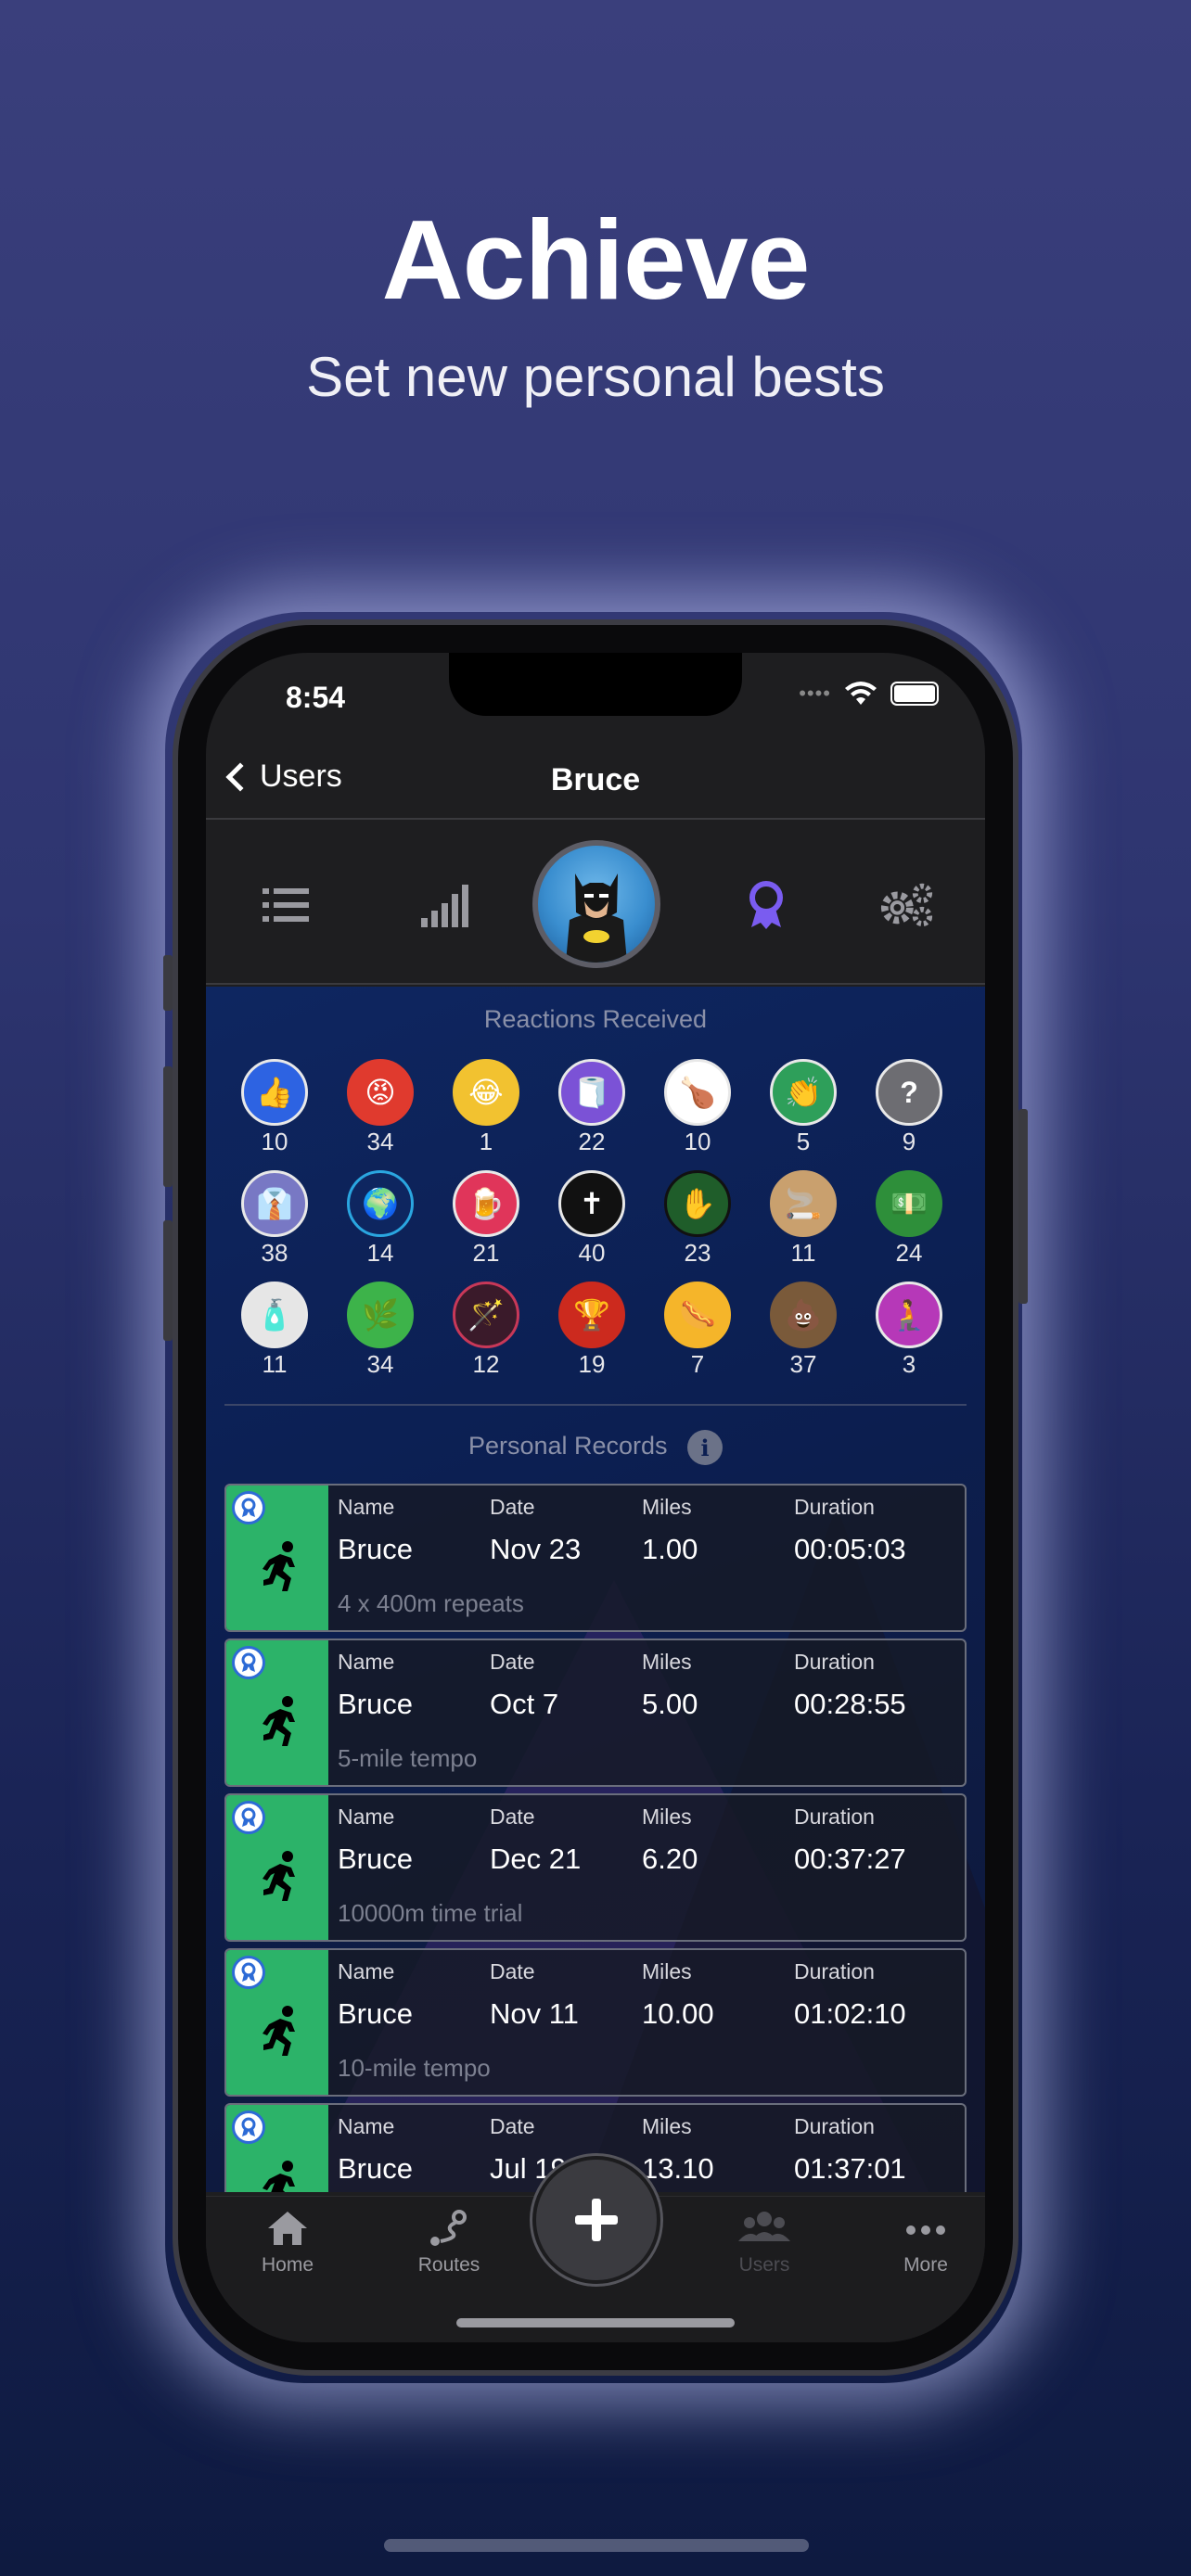  What do you see at coordinates (414, 2068) in the screenshot?
I see `record-description: 10-mile tempo` at bounding box center [414, 2068].